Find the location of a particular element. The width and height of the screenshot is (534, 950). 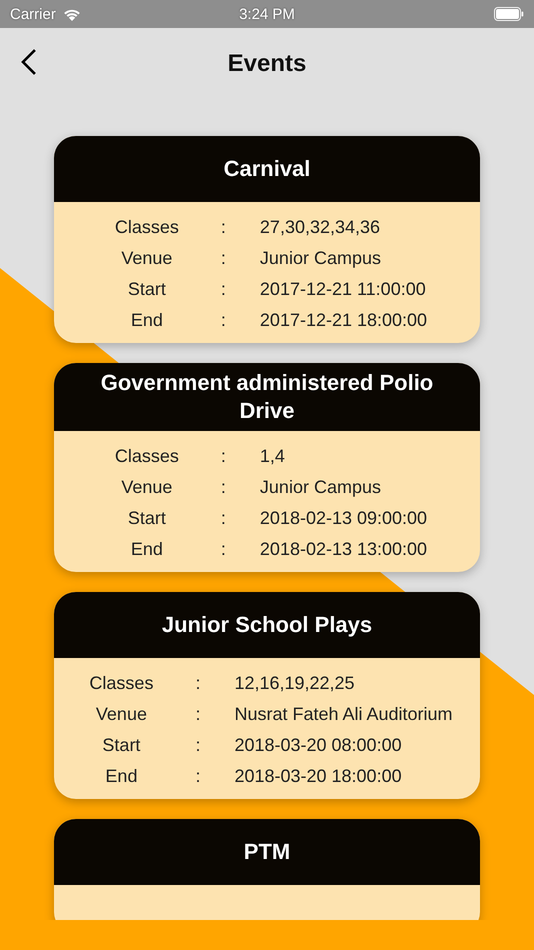

detail-value: 2018-02-13 13:00:00 is located at coordinates (344, 549).